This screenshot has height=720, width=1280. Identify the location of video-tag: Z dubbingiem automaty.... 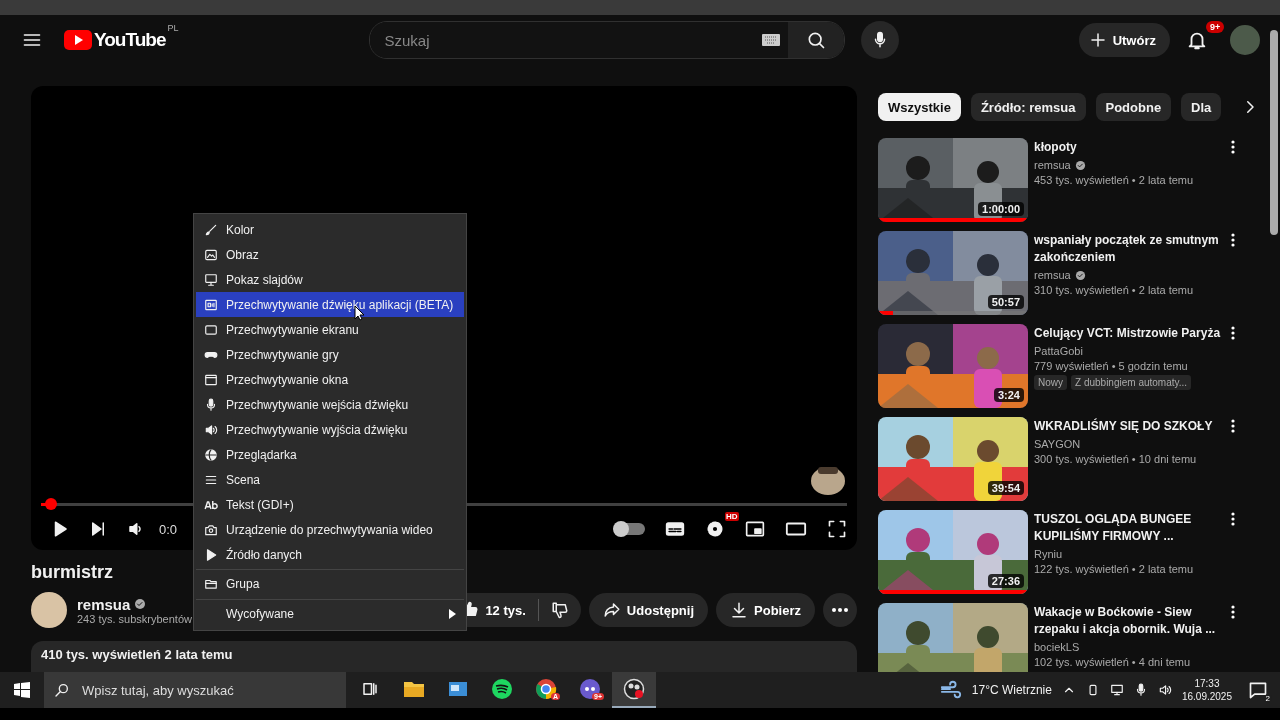
(1131, 382).